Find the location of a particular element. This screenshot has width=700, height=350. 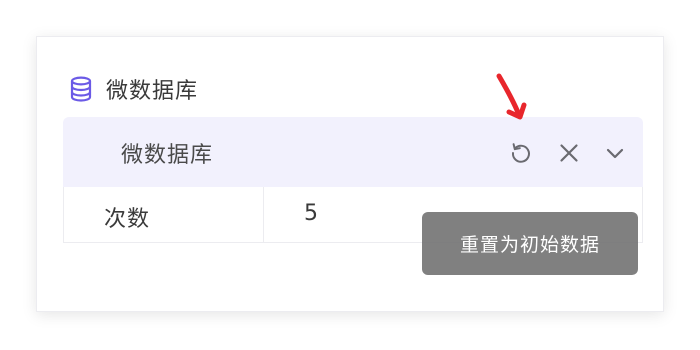

key-text: 次数 is located at coordinates (127, 219).